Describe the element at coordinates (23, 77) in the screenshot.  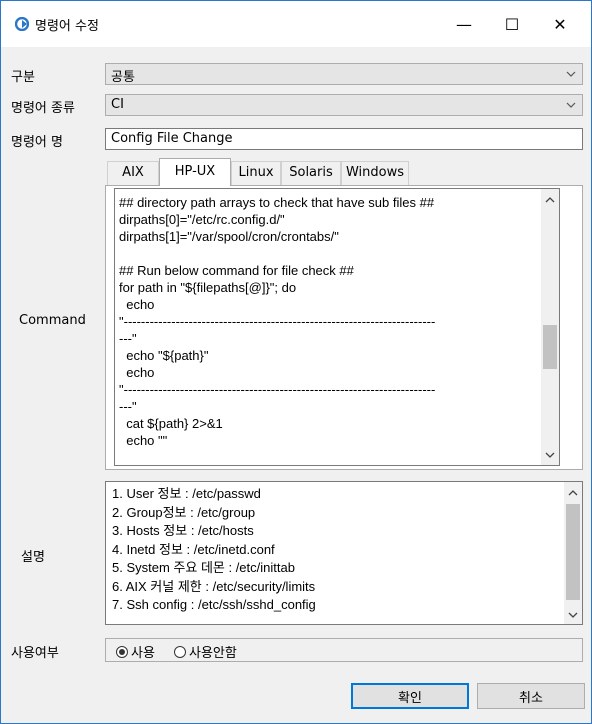
I see `category-label: 구분` at that location.